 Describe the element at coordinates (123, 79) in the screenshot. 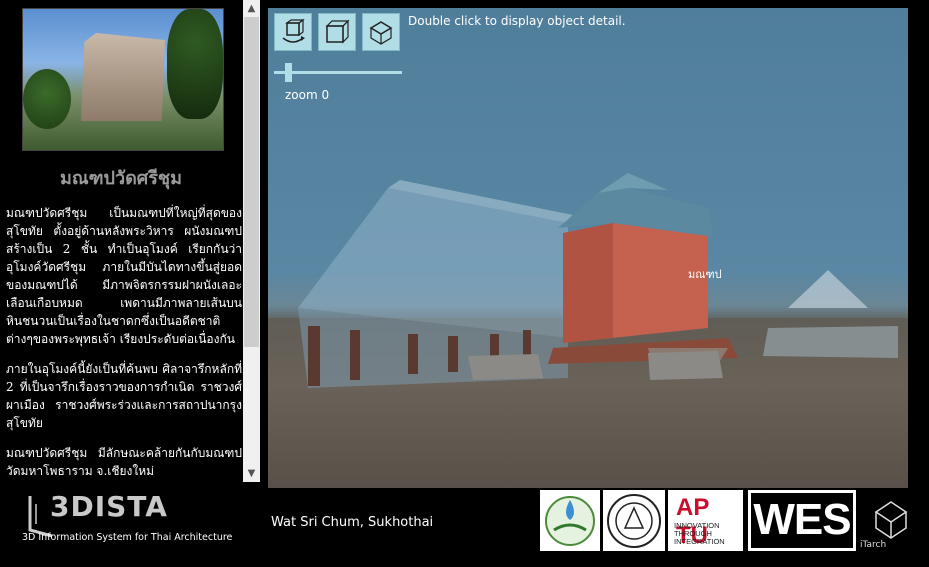

I see `site-photo` at that location.